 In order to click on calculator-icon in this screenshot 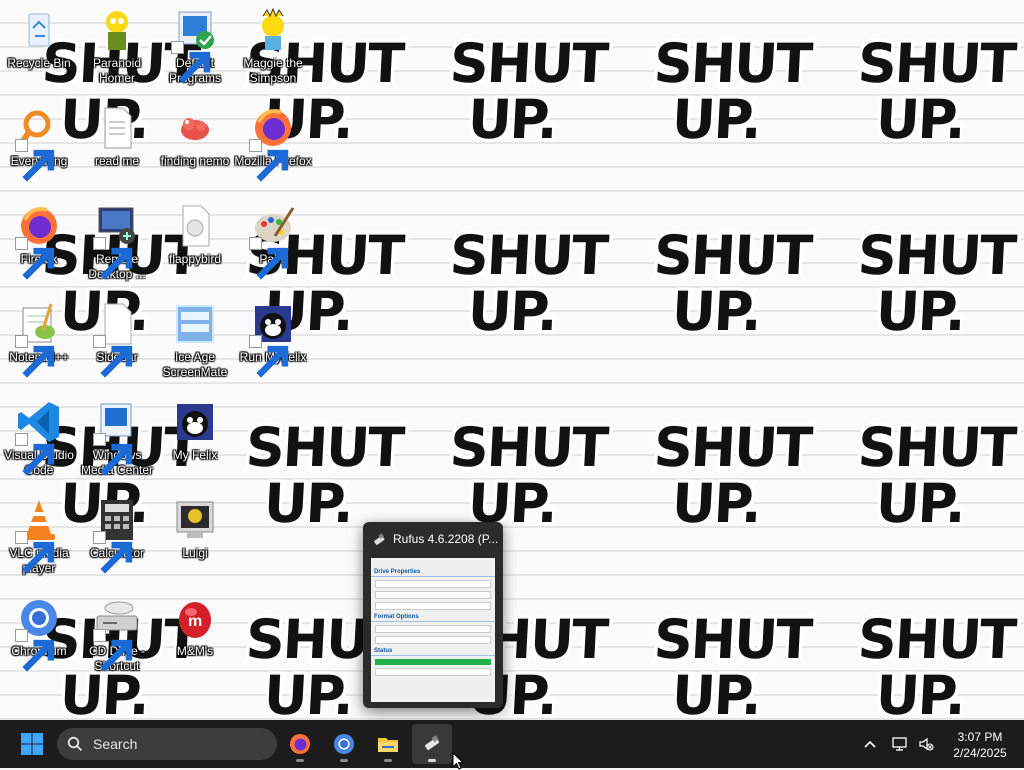, I will do `click(117, 535)`.